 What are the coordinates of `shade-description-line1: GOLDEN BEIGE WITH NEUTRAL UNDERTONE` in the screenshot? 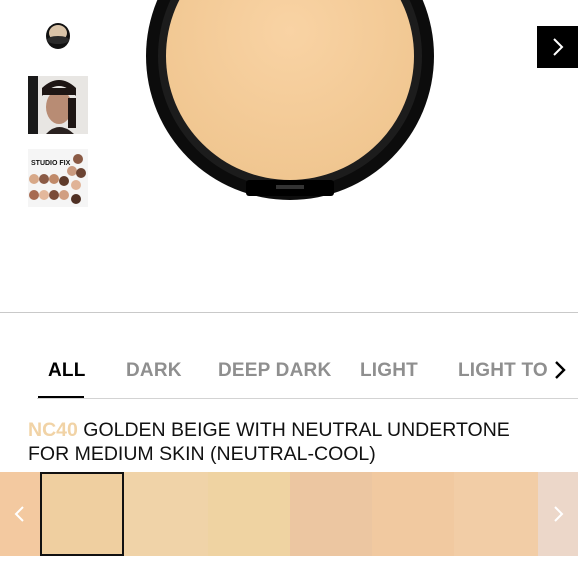 It's located at (296, 430).